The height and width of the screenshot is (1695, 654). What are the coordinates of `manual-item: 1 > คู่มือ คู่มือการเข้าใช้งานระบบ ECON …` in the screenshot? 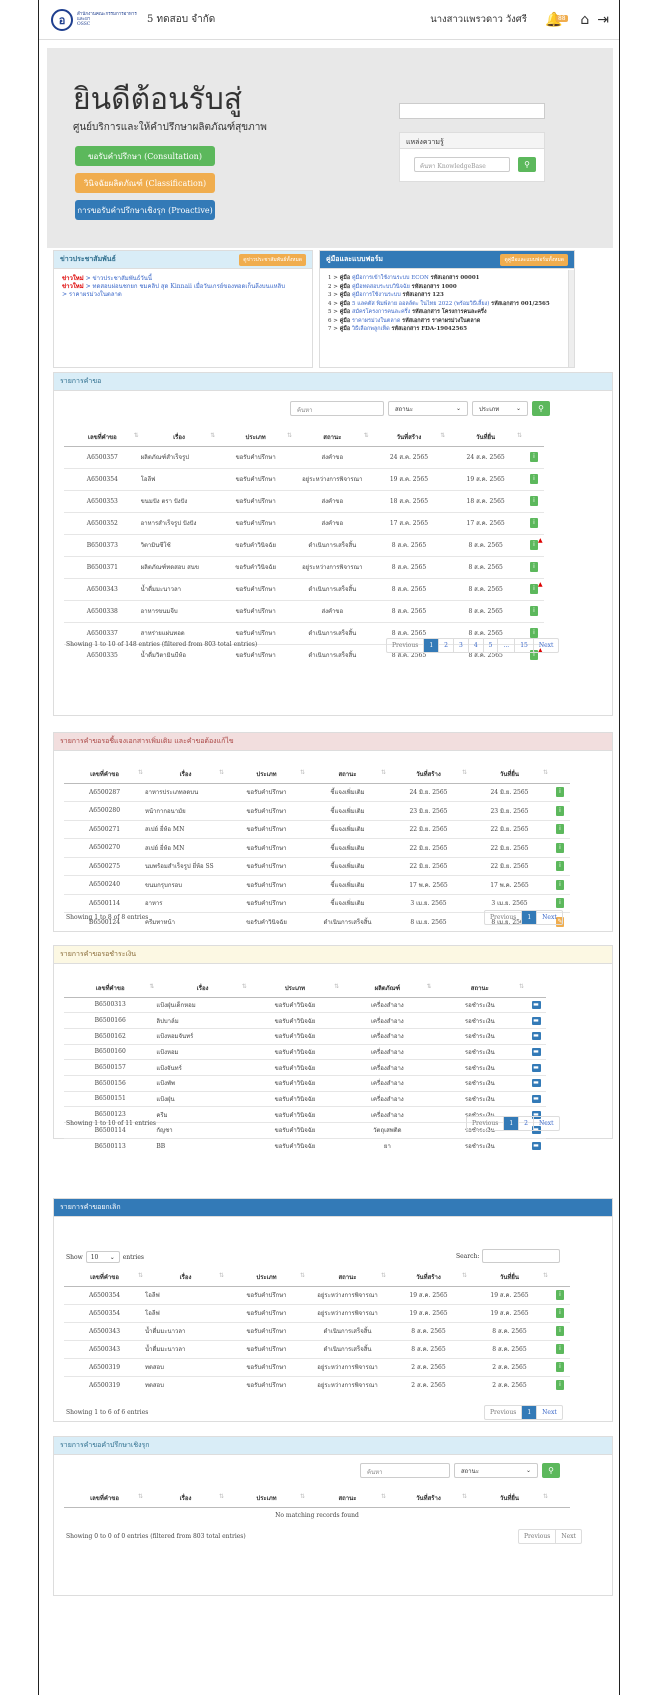 It's located at (445, 278).